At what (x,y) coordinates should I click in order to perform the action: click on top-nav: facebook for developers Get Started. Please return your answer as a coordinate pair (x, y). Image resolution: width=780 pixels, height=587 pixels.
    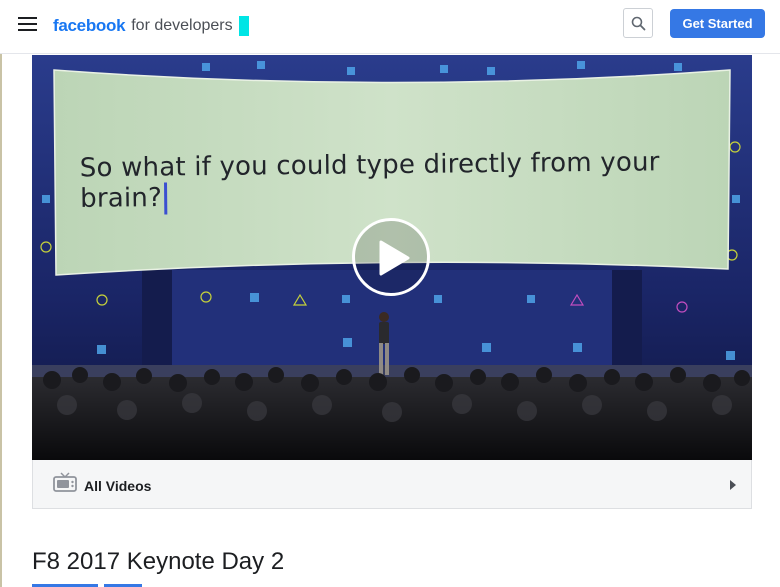
    Looking at the image, I should click on (390, 27).